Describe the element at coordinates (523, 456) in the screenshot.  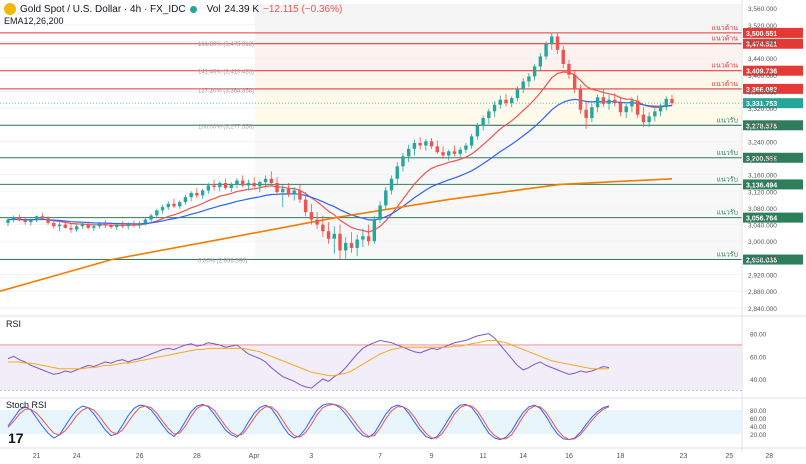
I see `time-tick: 14` at that location.